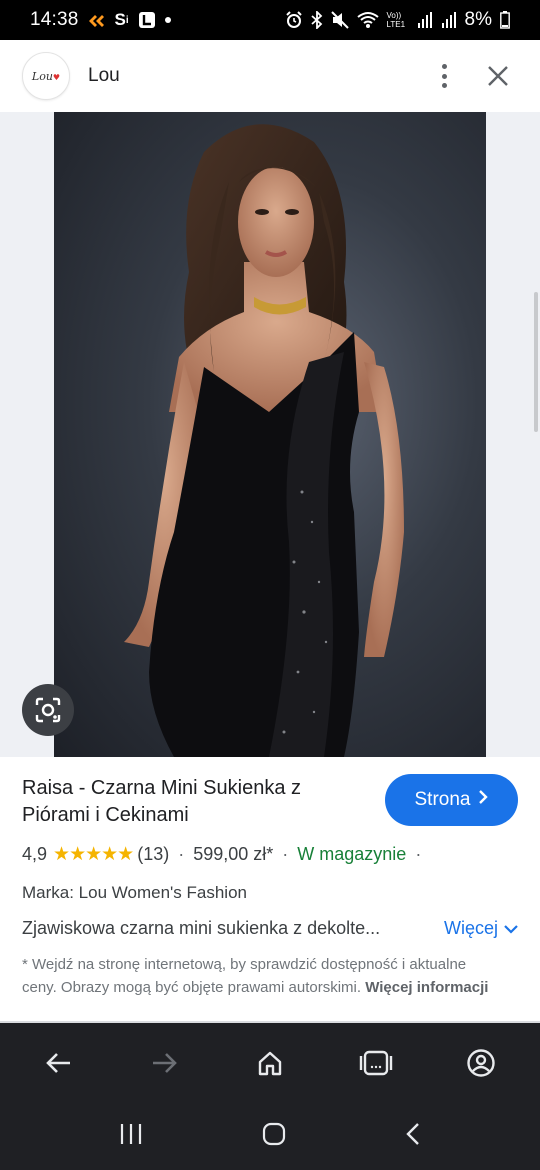 Image resolution: width=540 pixels, height=1170 pixels. Describe the element at coordinates (131, 1136) in the screenshot. I see `recents-icon` at that location.